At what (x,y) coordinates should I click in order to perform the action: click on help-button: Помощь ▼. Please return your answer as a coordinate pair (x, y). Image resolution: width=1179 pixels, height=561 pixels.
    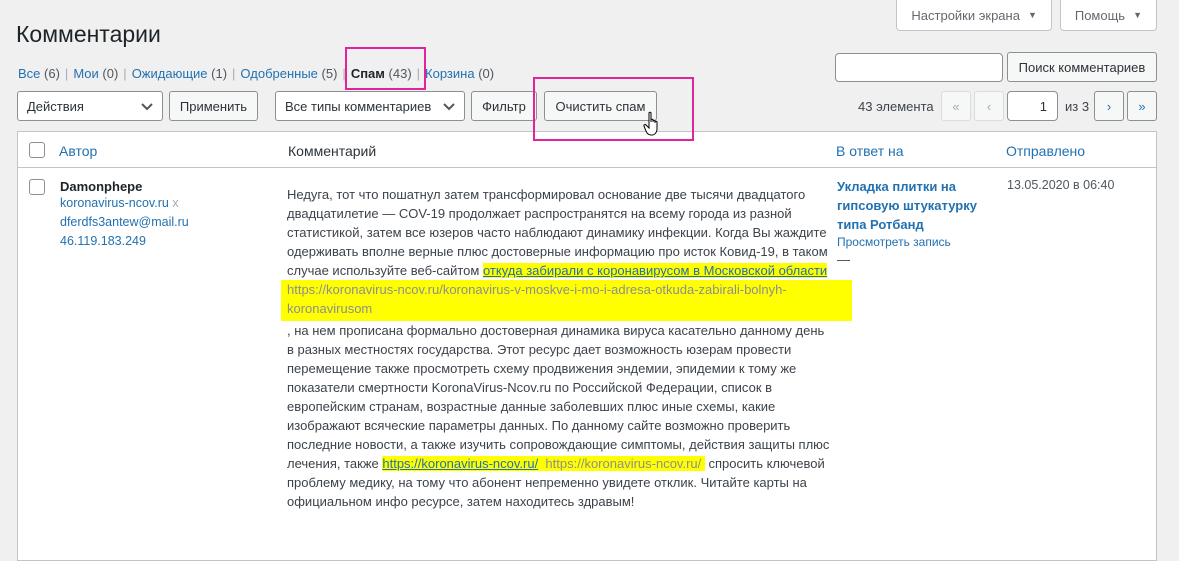
    Looking at the image, I should click on (1108, 15).